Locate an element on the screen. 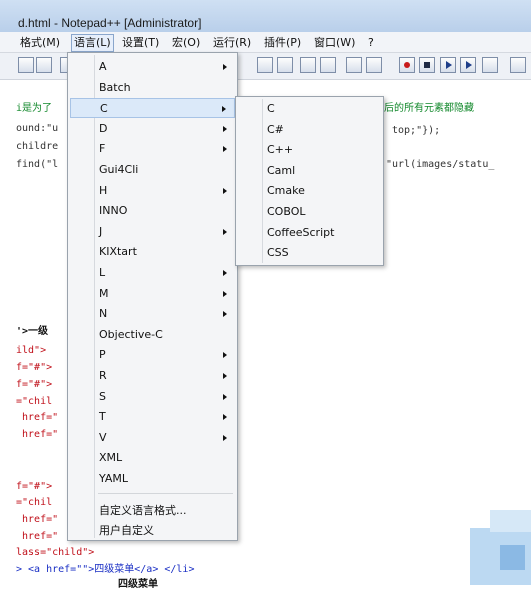 Image resolution: width=531 pixels, height=592 pixels. language-menu-item: A is located at coordinates (152, 67).